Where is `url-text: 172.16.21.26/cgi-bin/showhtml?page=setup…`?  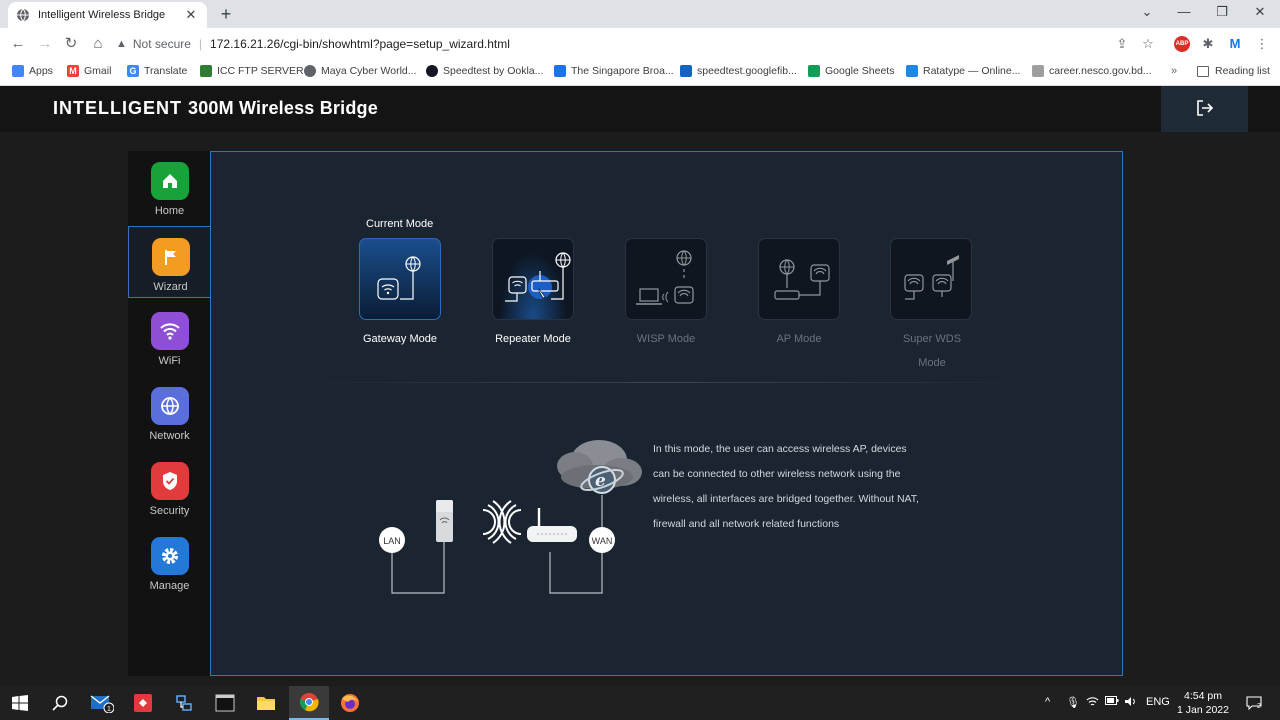 url-text: 172.16.21.26/cgi-bin/showhtml?page=setup… is located at coordinates (360, 44).